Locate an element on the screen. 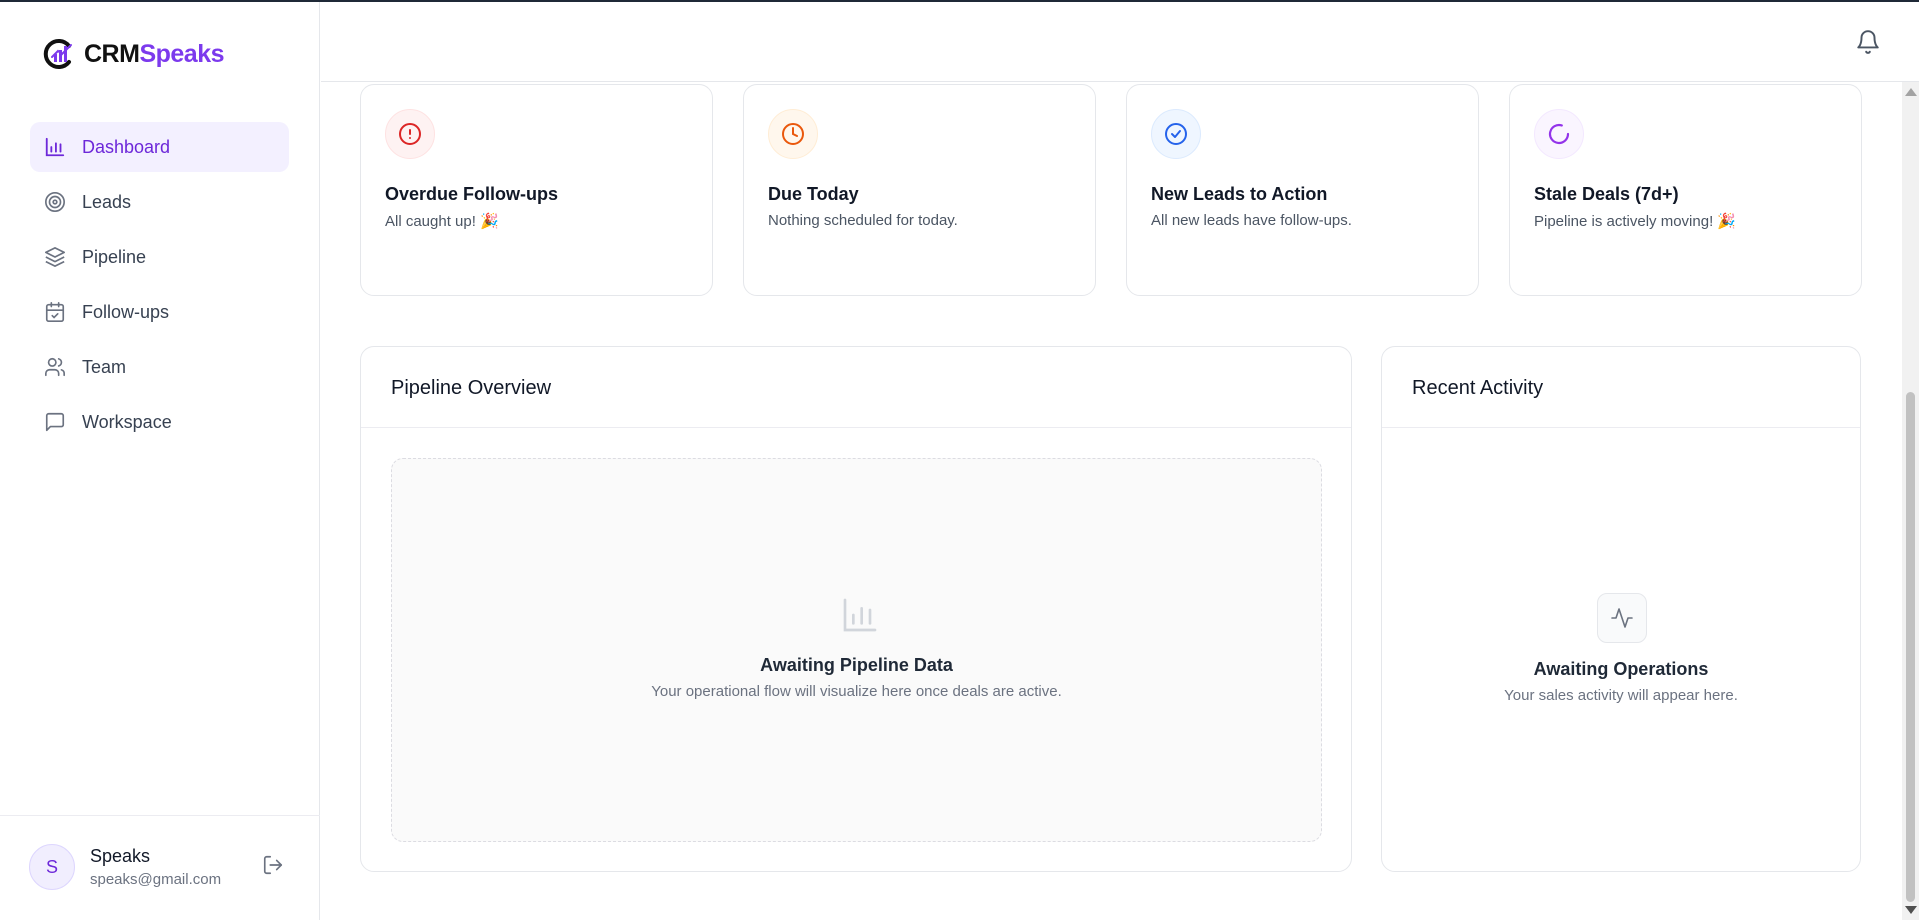 This screenshot has width=1919, height=920. sidebar-item-label: Leads is located at coordinates (107, 201).